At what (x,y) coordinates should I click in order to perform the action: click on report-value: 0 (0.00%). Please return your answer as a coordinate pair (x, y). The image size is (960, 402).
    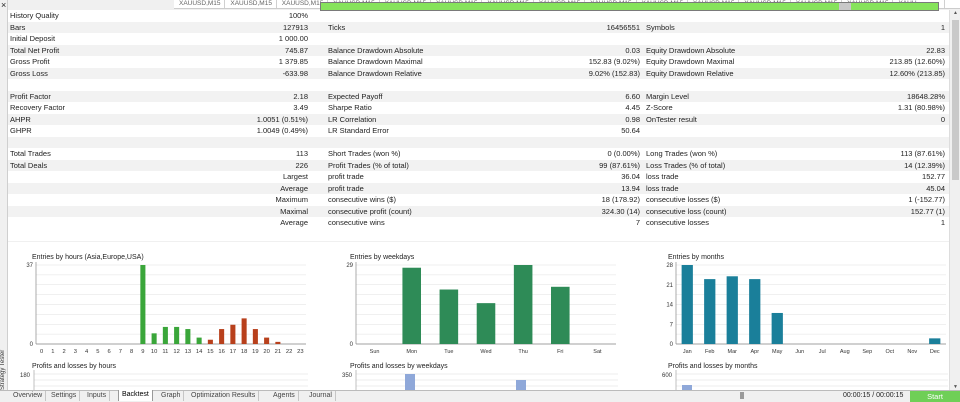
    Looking at the image, I should click on (623, 153).